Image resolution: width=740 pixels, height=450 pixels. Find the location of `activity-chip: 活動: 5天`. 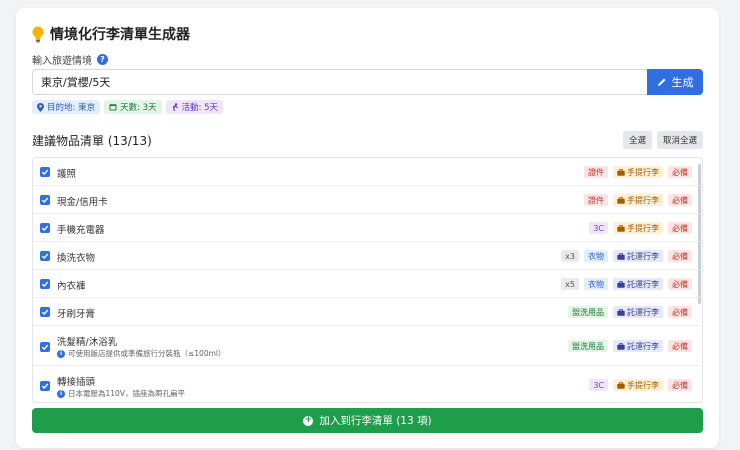

activity-chip: 活動: 5天 is located at coordinates (194, 107).